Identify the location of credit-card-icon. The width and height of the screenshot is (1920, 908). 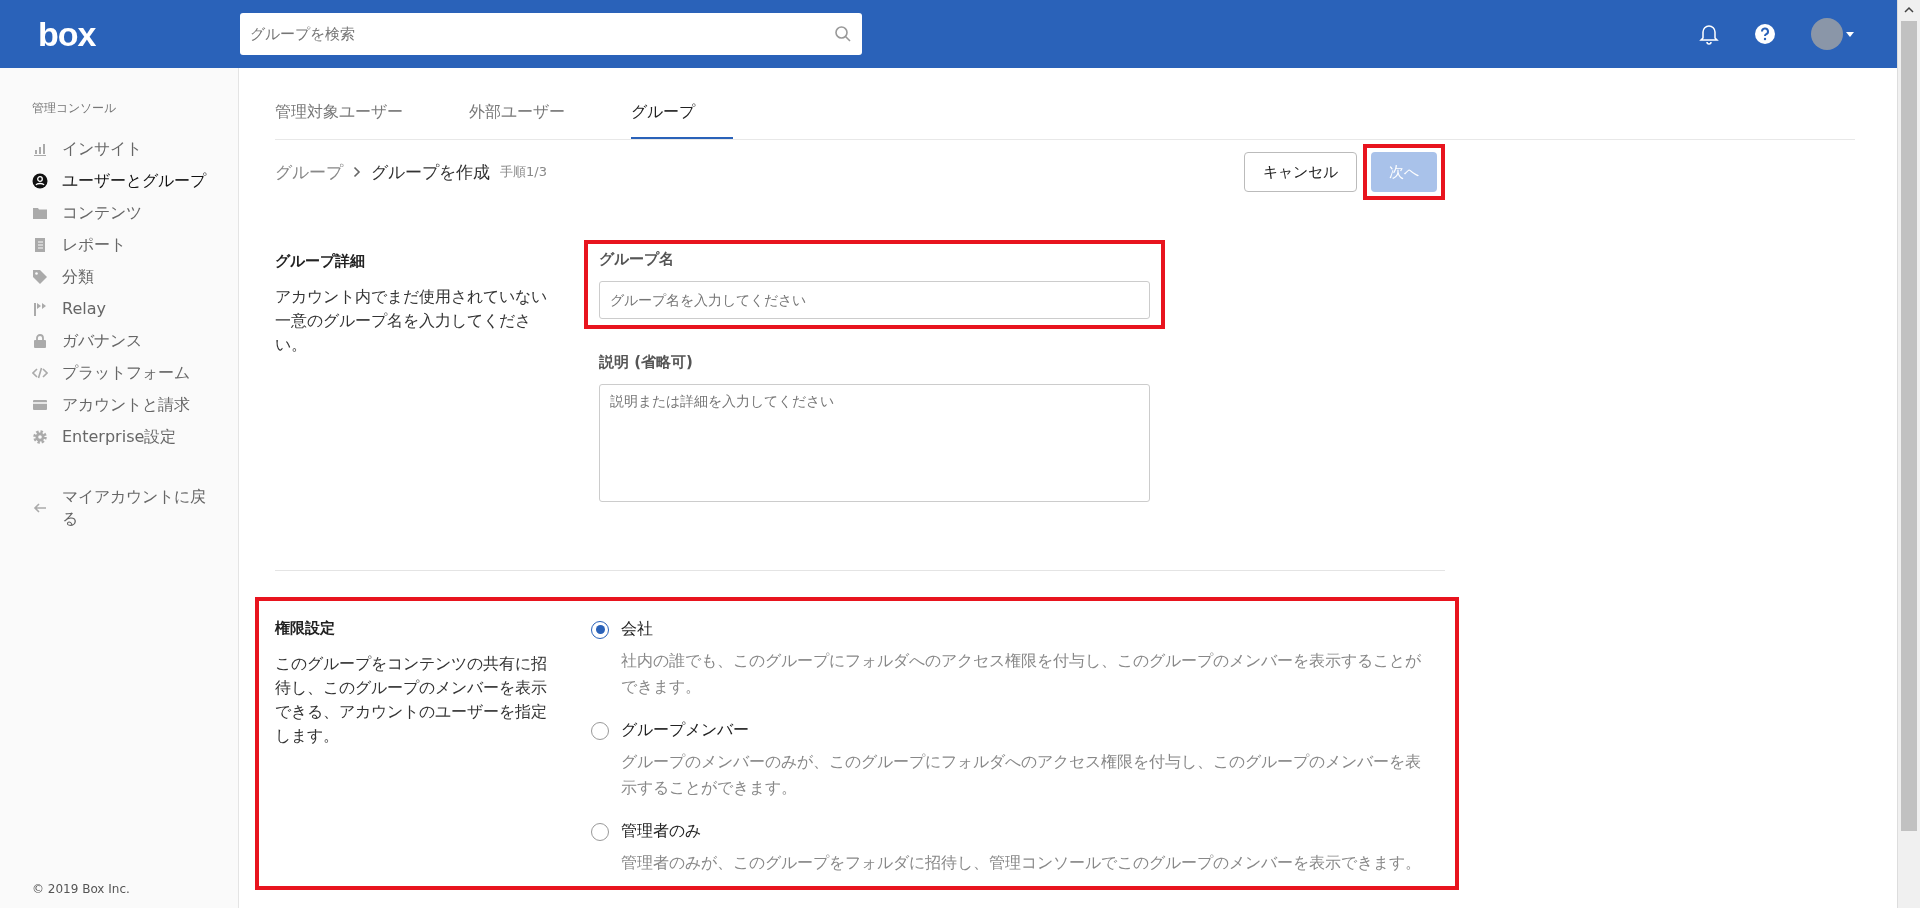
(40, 405).